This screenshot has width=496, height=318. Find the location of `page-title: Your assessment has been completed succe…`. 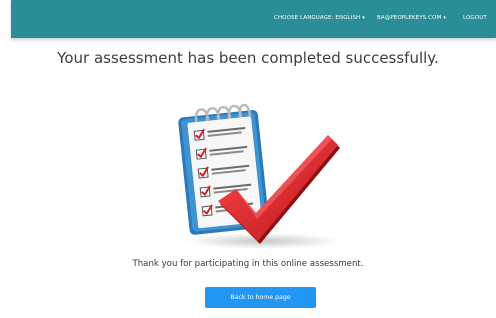

page-title: Your assessment has been completed succe… is located at coordinates (248, 58).